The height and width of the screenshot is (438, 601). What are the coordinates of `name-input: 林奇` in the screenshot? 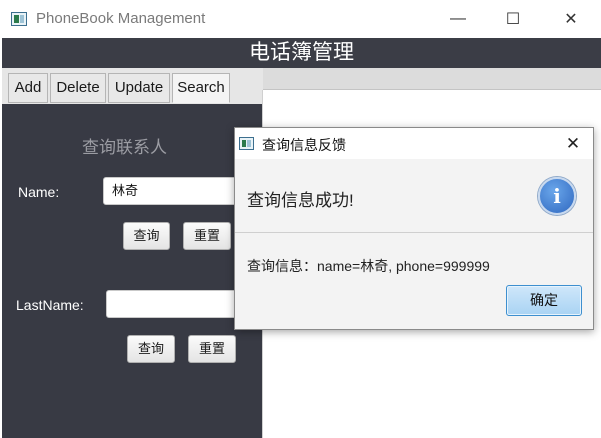 It's located at (173, 191).